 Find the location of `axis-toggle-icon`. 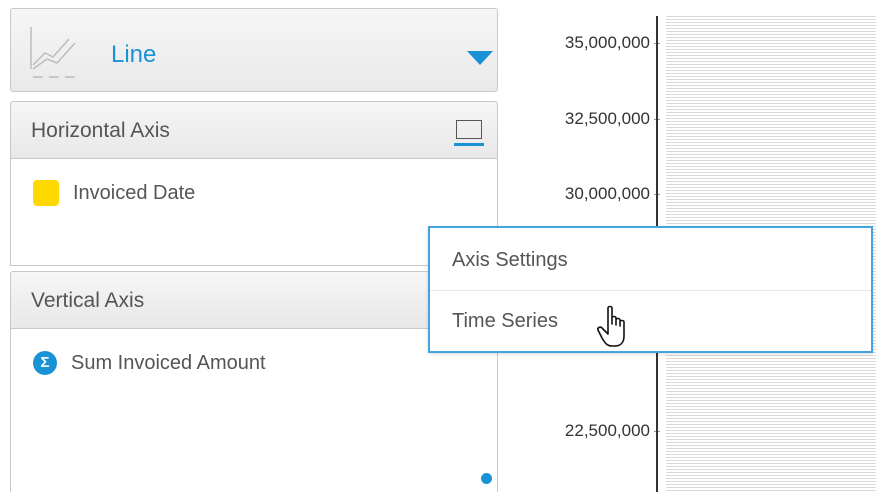

axis-toggle-icon is located at coordinates (469, 133).